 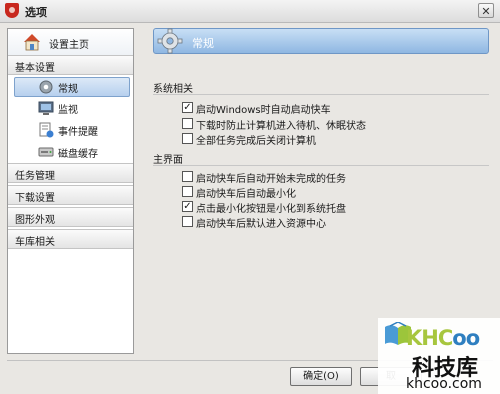 What do you see at coordinates (444, 384) in the screenshot?
I see `watermark-url: khcoo.com` at bounding box center [444, 384].